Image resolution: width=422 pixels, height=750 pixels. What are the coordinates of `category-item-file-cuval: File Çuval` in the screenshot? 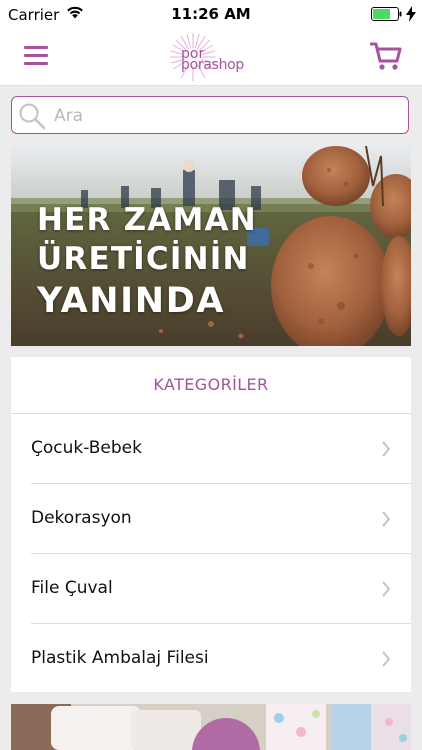 It's located at (221, 589).